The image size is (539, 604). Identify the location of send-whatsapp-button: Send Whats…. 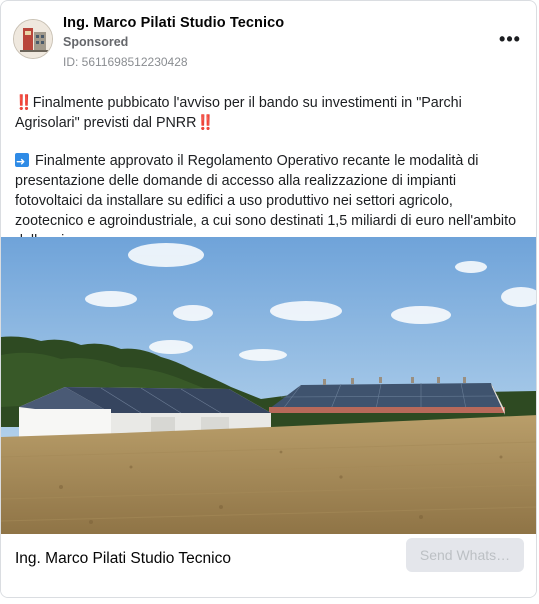
(465, 555).